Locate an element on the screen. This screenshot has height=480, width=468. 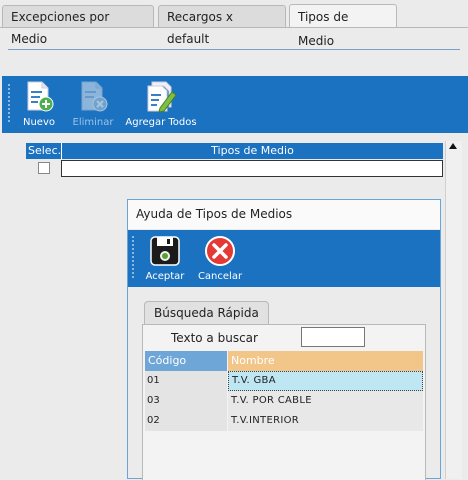
tipo-de-medio-cell is located at coordinates (252, 168).